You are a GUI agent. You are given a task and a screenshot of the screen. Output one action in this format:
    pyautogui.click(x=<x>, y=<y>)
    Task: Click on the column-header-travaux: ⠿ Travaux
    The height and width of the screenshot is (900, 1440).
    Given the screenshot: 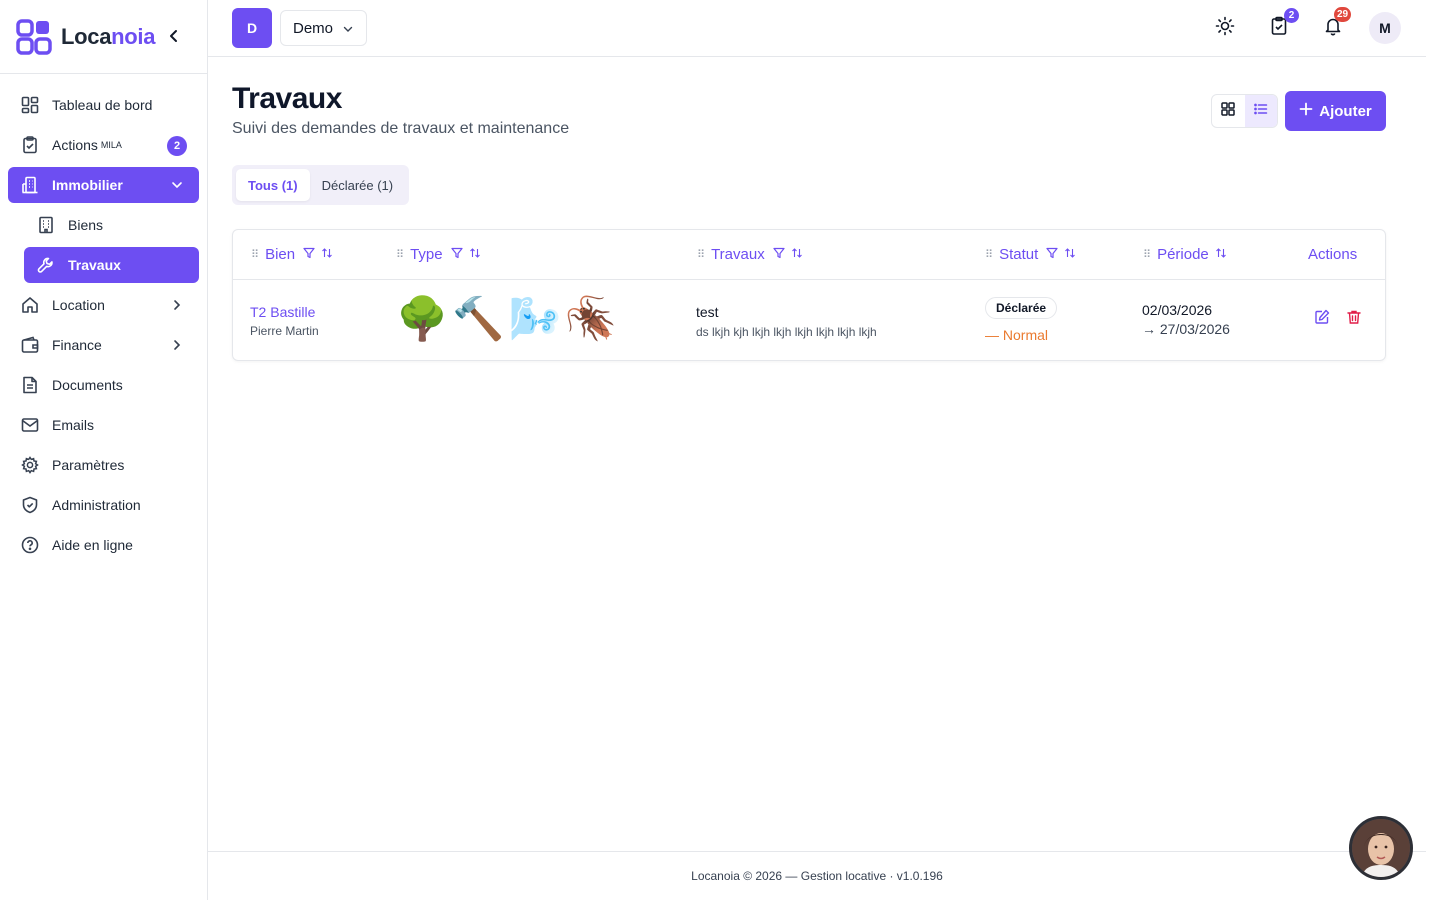 What is the action you would take?
    pyautogui.click(x=750, y=254)
    